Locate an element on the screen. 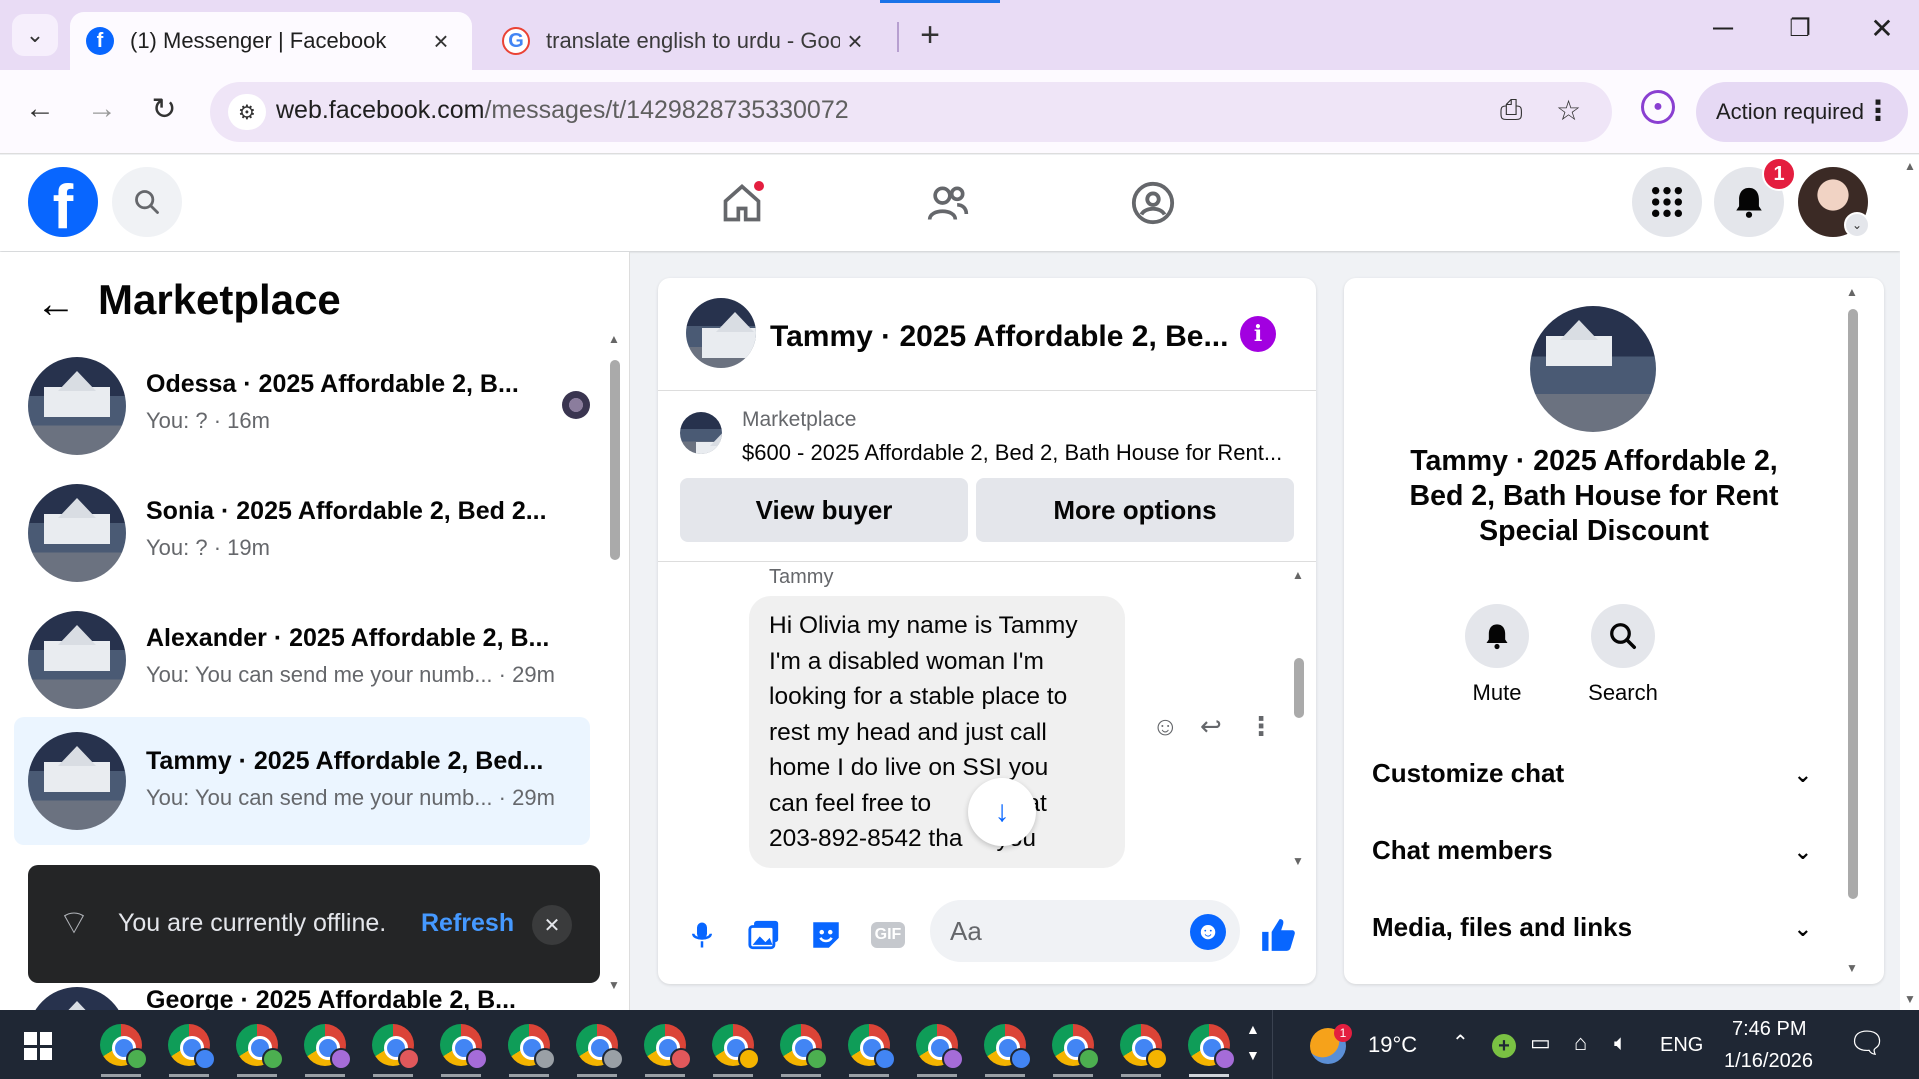 This screenshot has width=1919, height=1079. bookmark-star-icon: ☆ is located at coordinates (1568, 110).